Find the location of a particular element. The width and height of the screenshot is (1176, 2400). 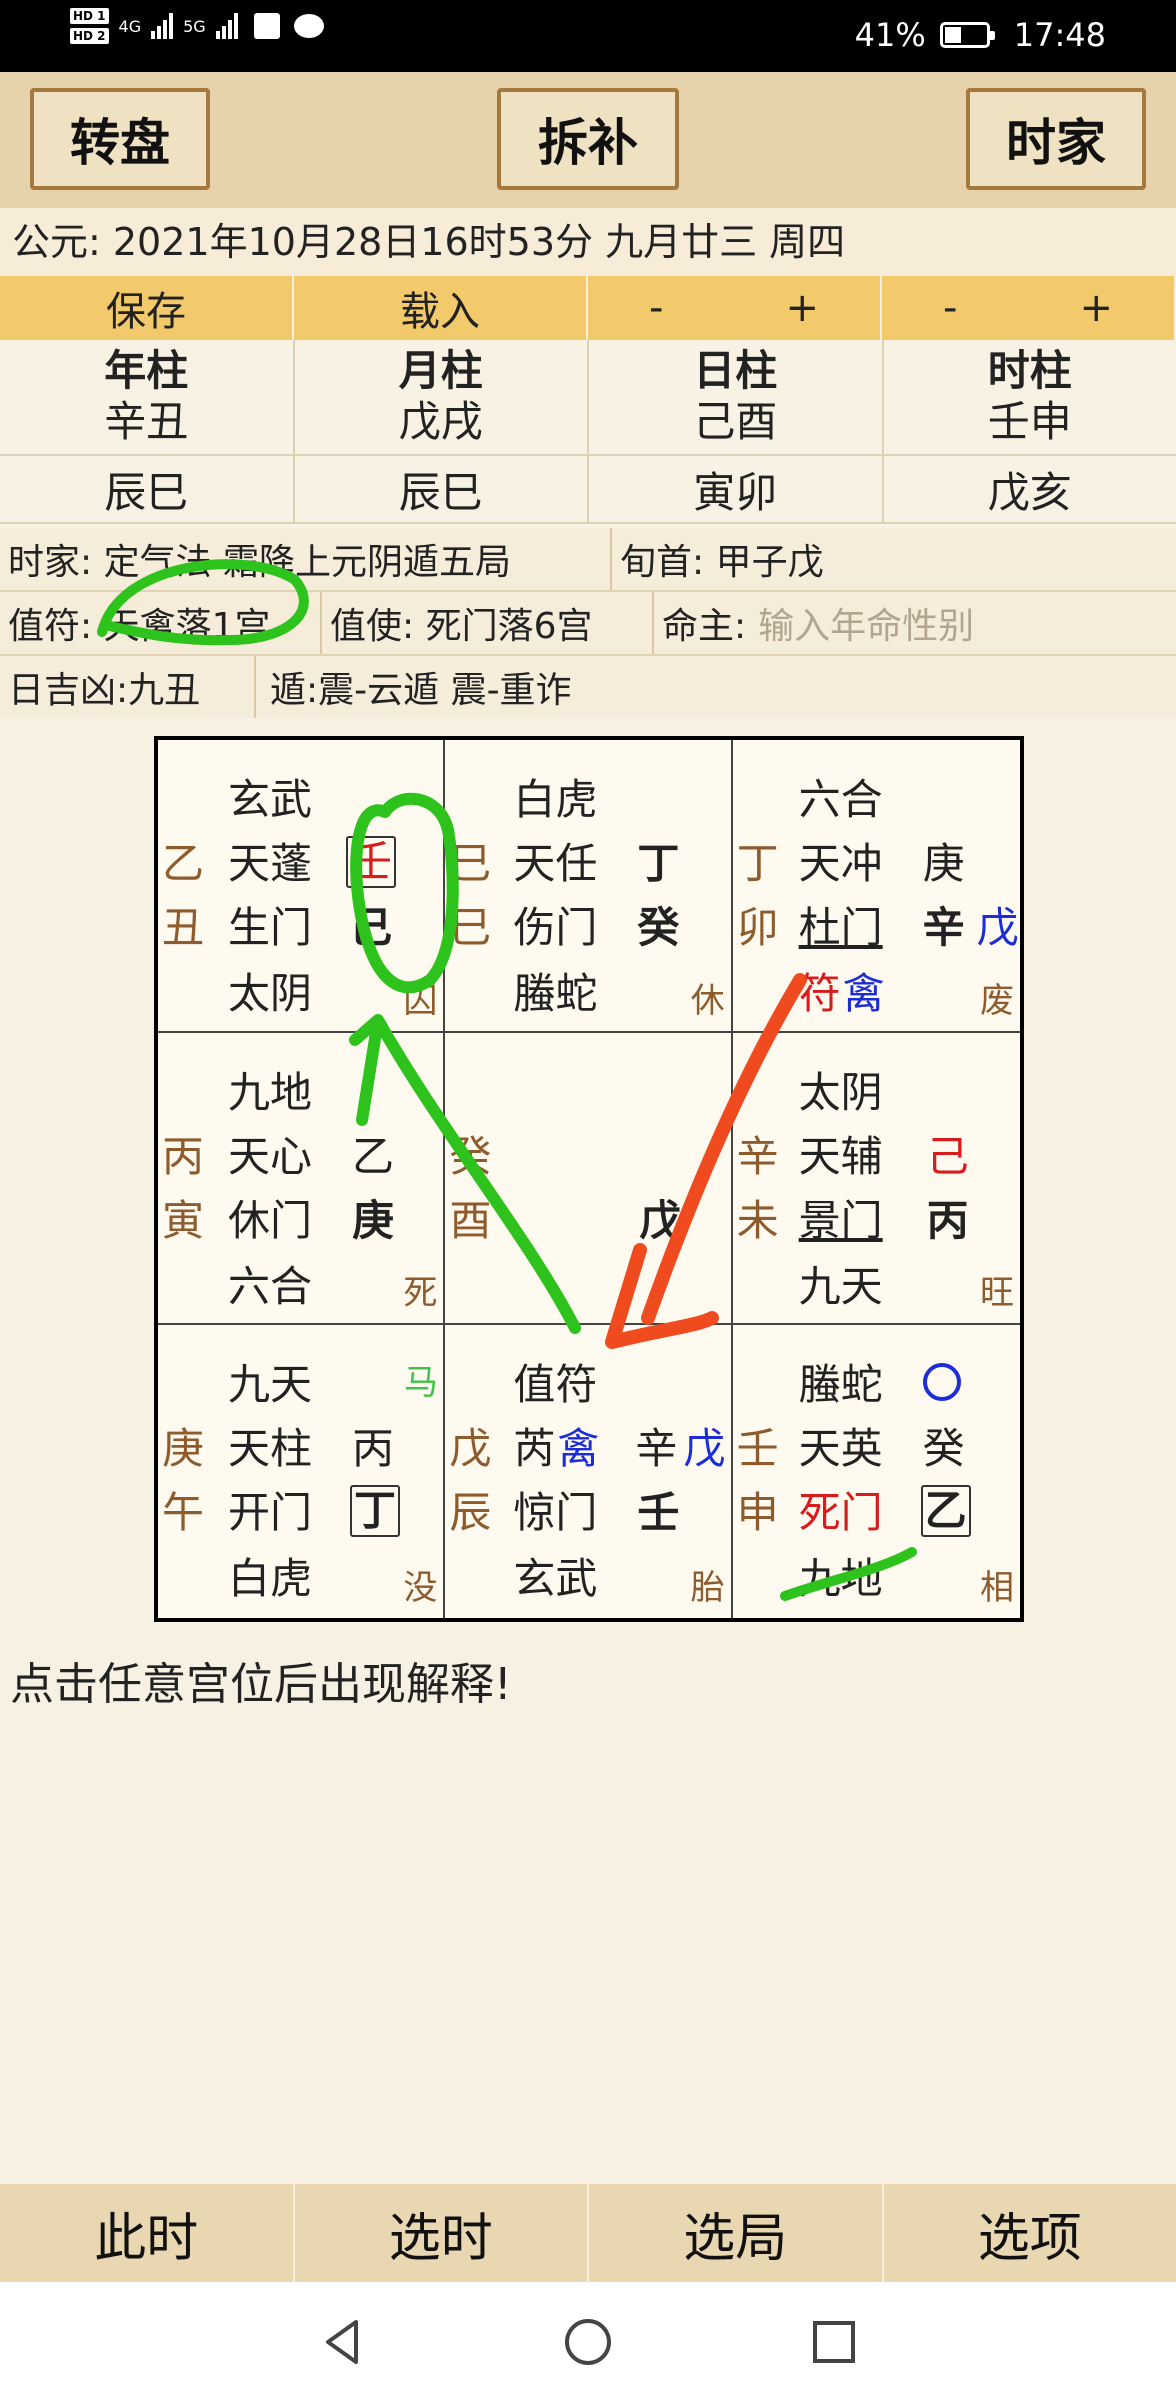

system-nav-bar is located at coordinates (588, 2341).